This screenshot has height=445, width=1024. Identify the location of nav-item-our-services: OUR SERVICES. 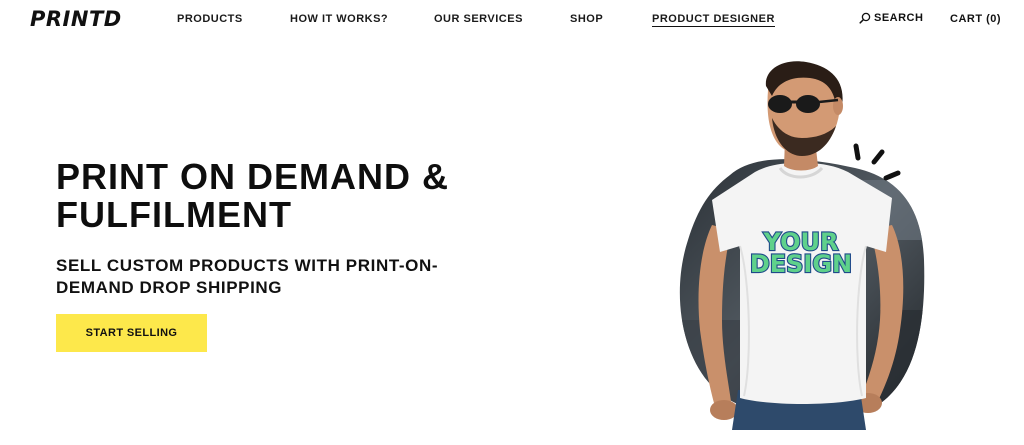
(478, 19).